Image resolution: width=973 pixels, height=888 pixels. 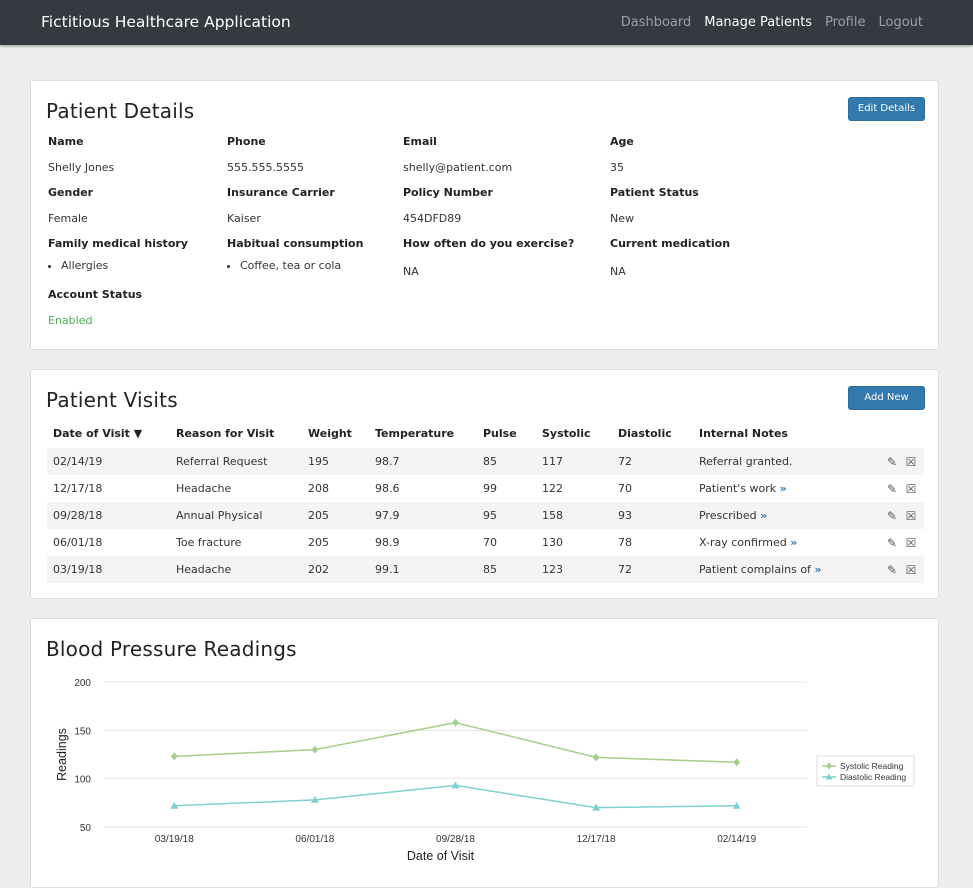 I want to click on field-label: Account Status, so click(x=95, y=294).